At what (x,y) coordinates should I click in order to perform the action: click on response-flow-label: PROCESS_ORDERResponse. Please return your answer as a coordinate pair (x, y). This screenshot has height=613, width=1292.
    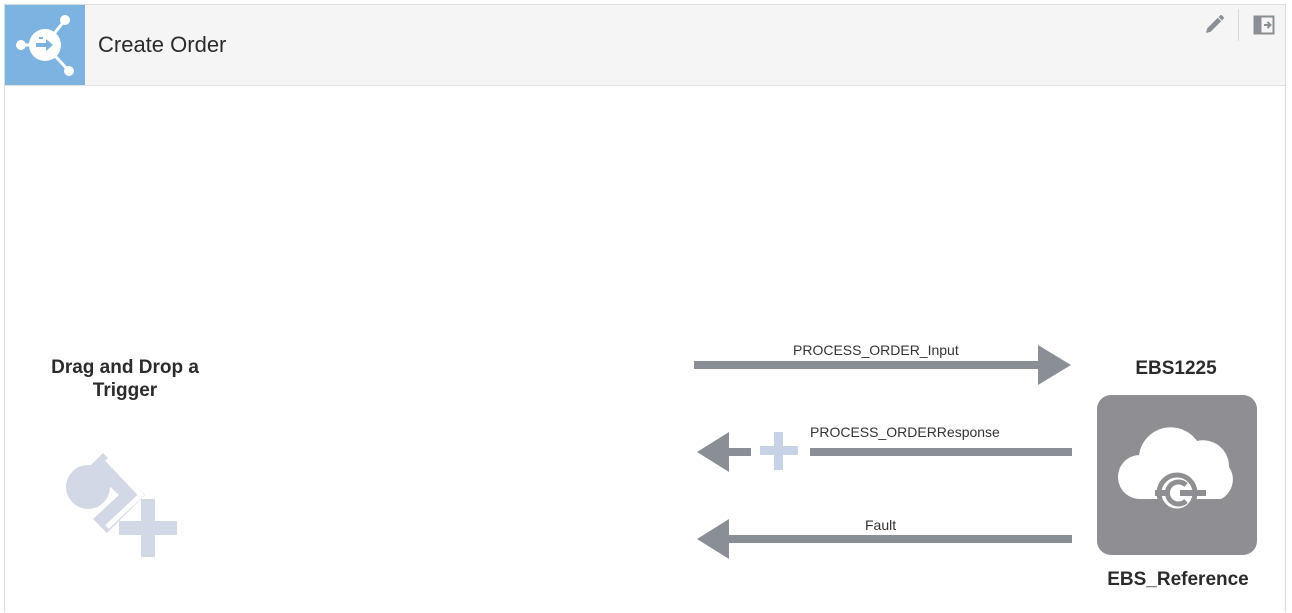
    Looking at the image, I should click on (905, 432).